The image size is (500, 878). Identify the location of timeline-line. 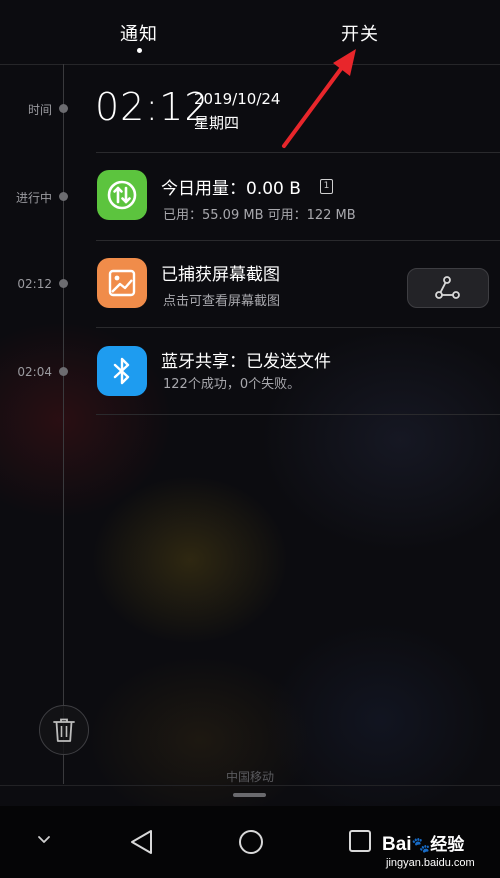
(63, 424).